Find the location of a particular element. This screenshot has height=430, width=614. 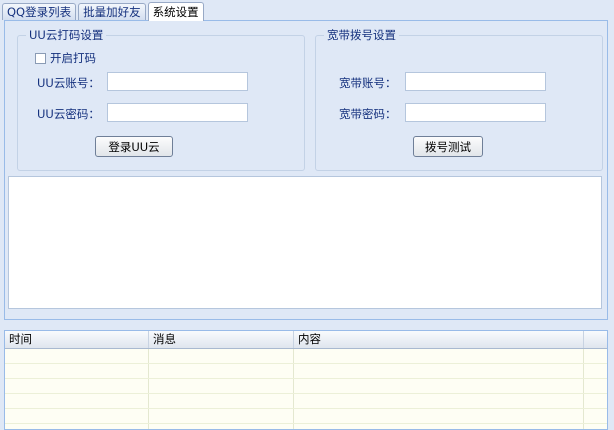

tab-batch-add-friends: 批量加好友 is located at coordinates (112, 11).